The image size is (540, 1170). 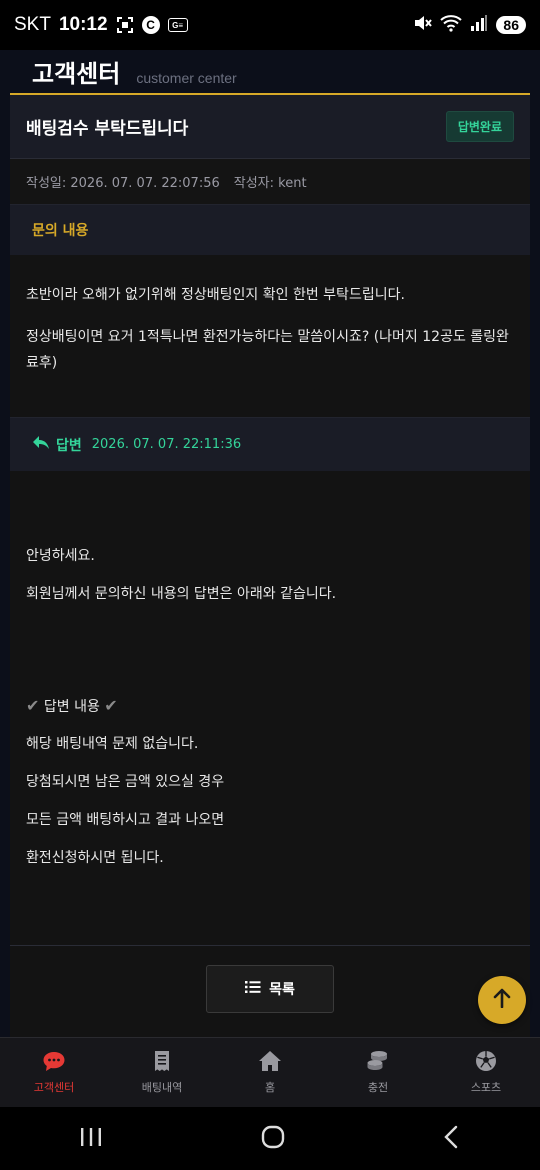 What do you see at coordinates (112, 744) in the screenshot?
I see `answer-line: 해당 배팅내역 문제 없습니다.` at bounding box center [112, 744].